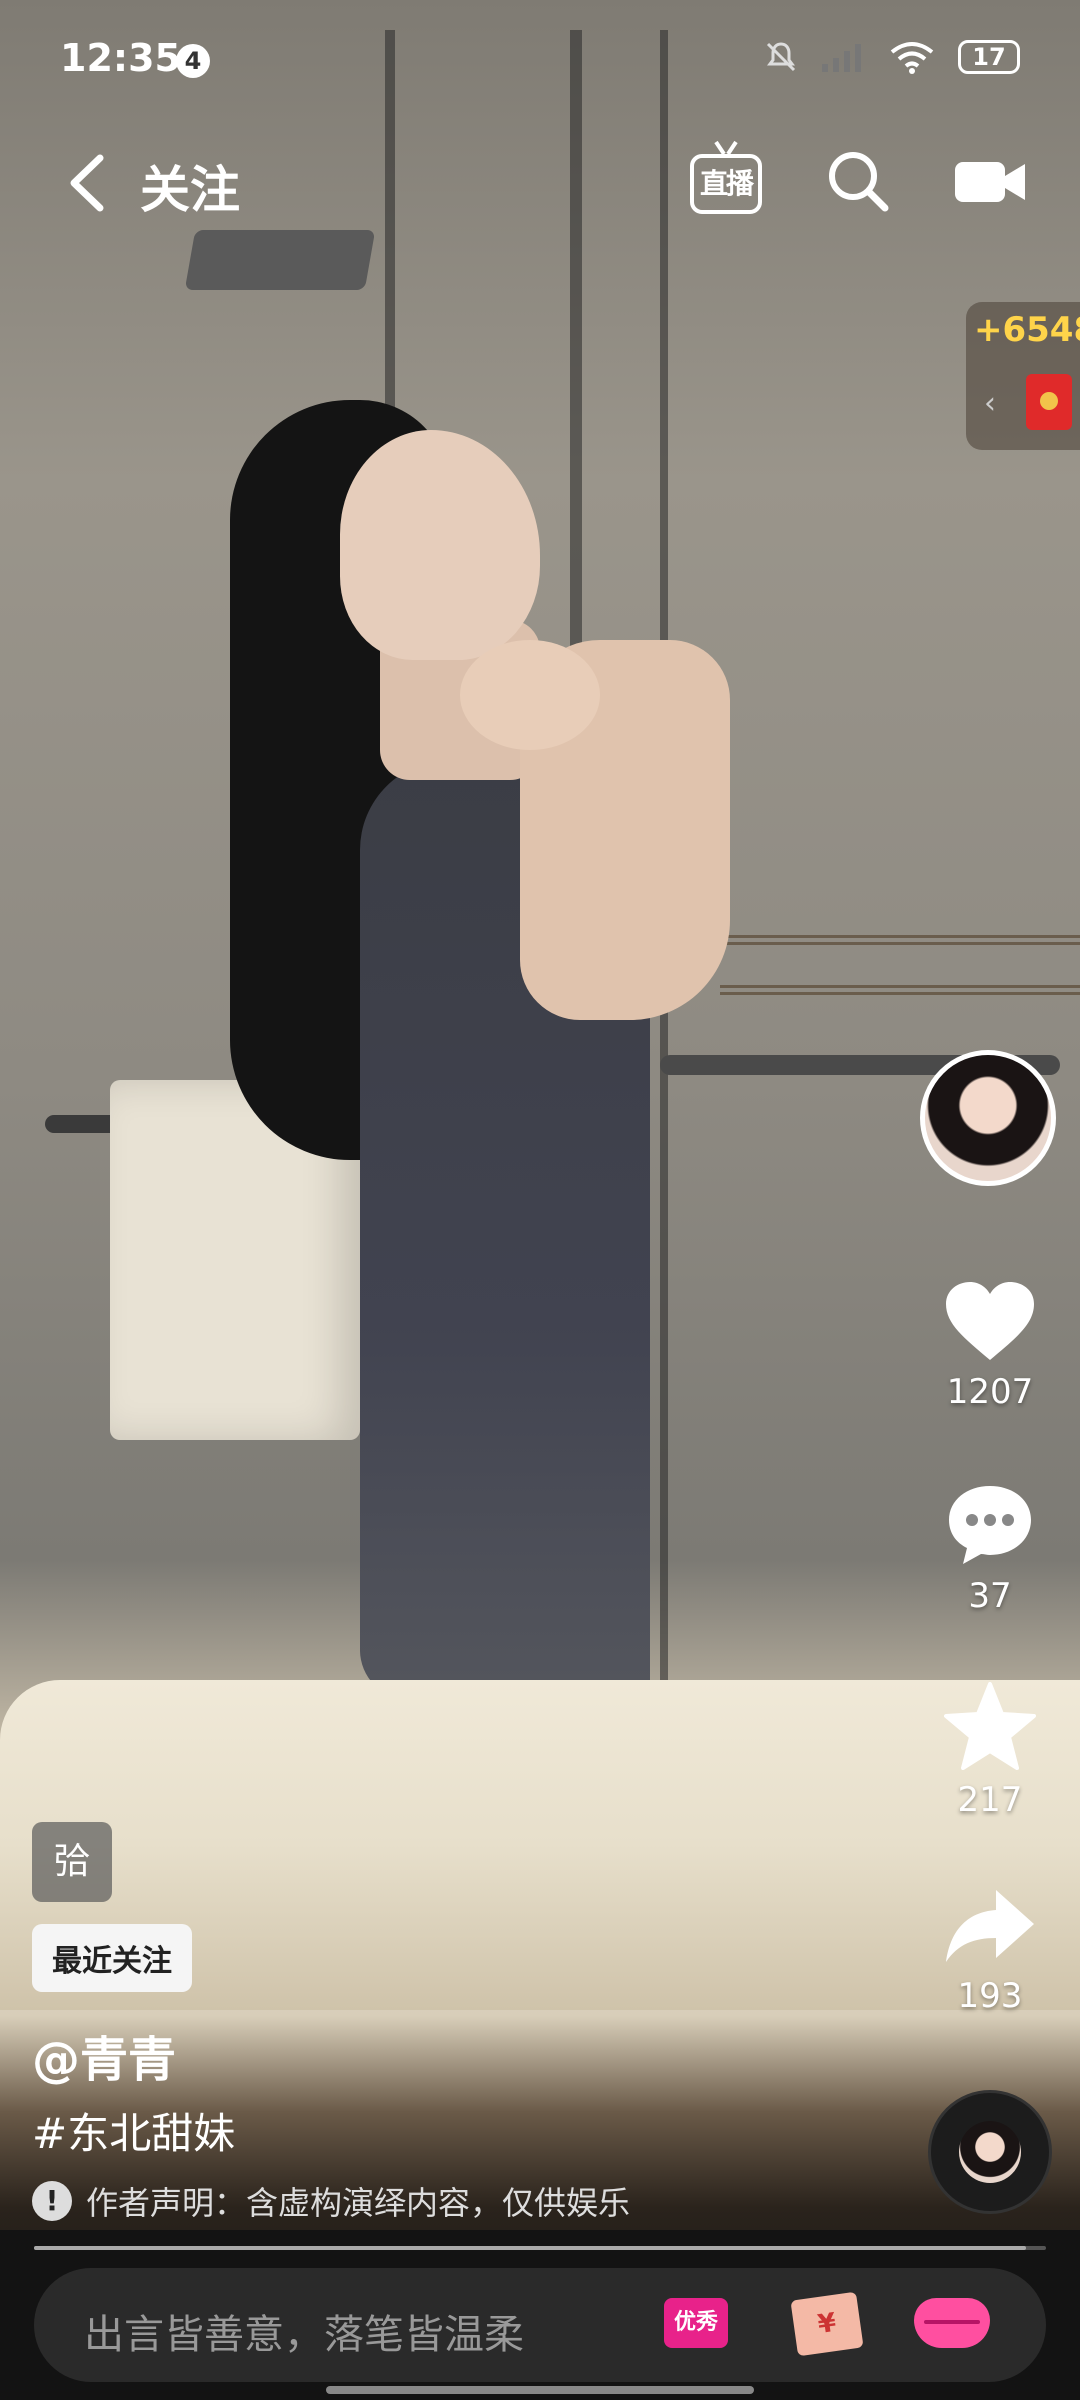  What do you see at coordinates (540, 55) in the screenshot?
I see `status-bar: 12:35 4 17` at bounding box center [540, 55].